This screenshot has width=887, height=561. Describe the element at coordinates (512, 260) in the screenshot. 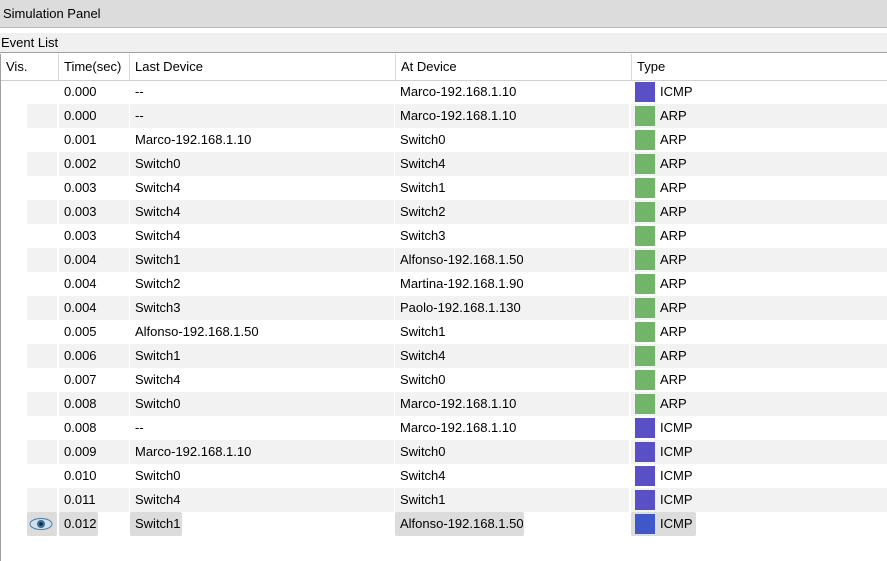

I see `at-device-cell: Alfonso-192.168.1.50` at that location.